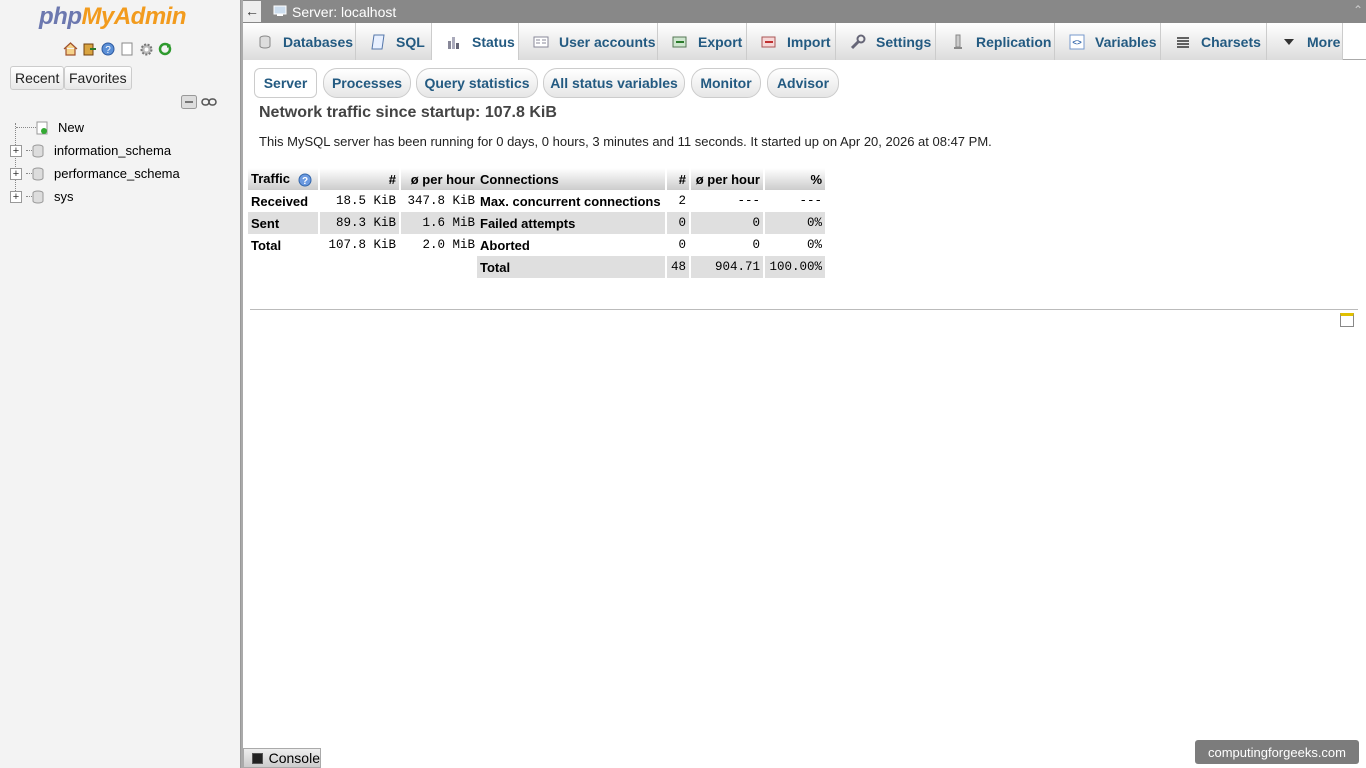 The width and height of the screenshot is (1366, 768). What do you see at coordinates (359, 245) in the screenshot?
I see `table-cell: 107.8 KiB` at bounding box center [359, 245].